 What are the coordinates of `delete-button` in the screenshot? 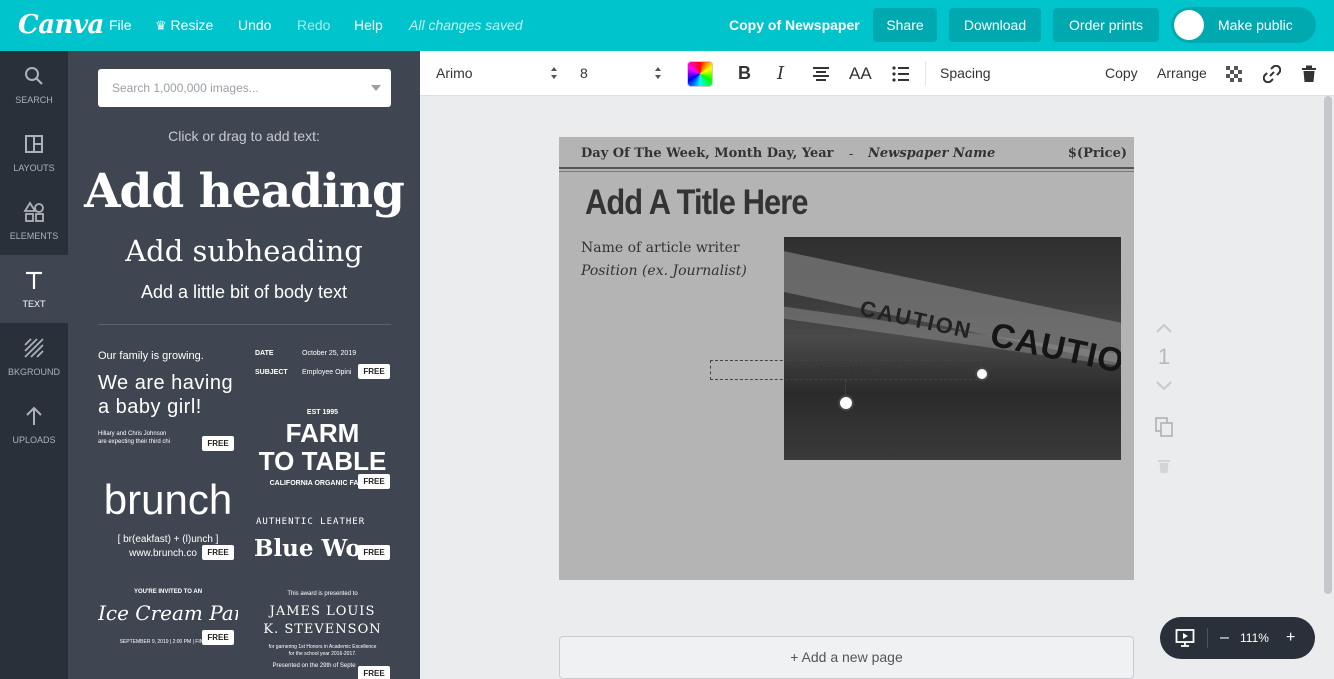 It's located at (1309, 73).